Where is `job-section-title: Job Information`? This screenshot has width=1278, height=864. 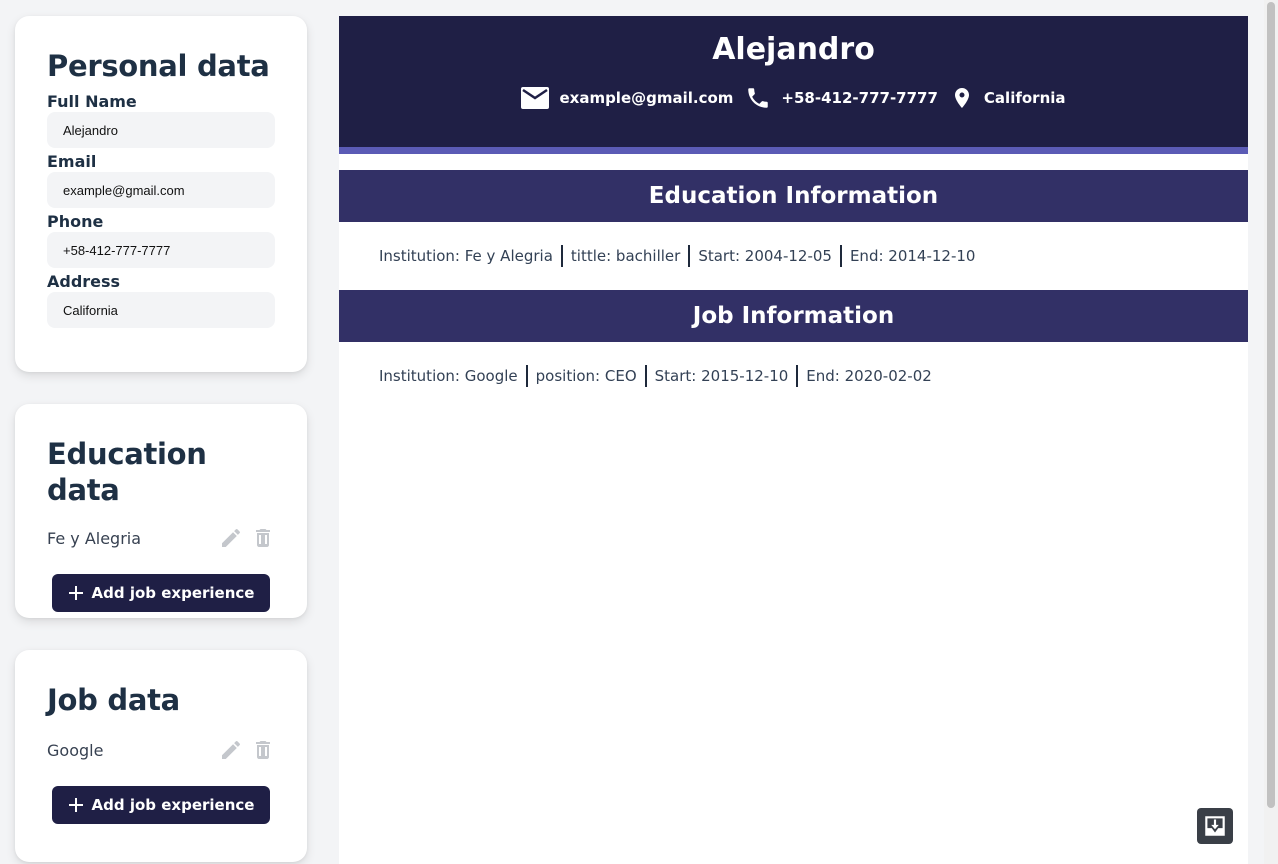 job-section-title: Job Information is located at coordinates (793, 316).